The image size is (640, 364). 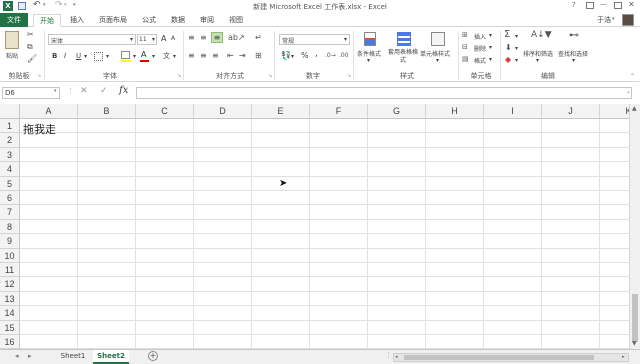 I want to click on scroll-left-icon: ◂, so click(x=17, y=356).